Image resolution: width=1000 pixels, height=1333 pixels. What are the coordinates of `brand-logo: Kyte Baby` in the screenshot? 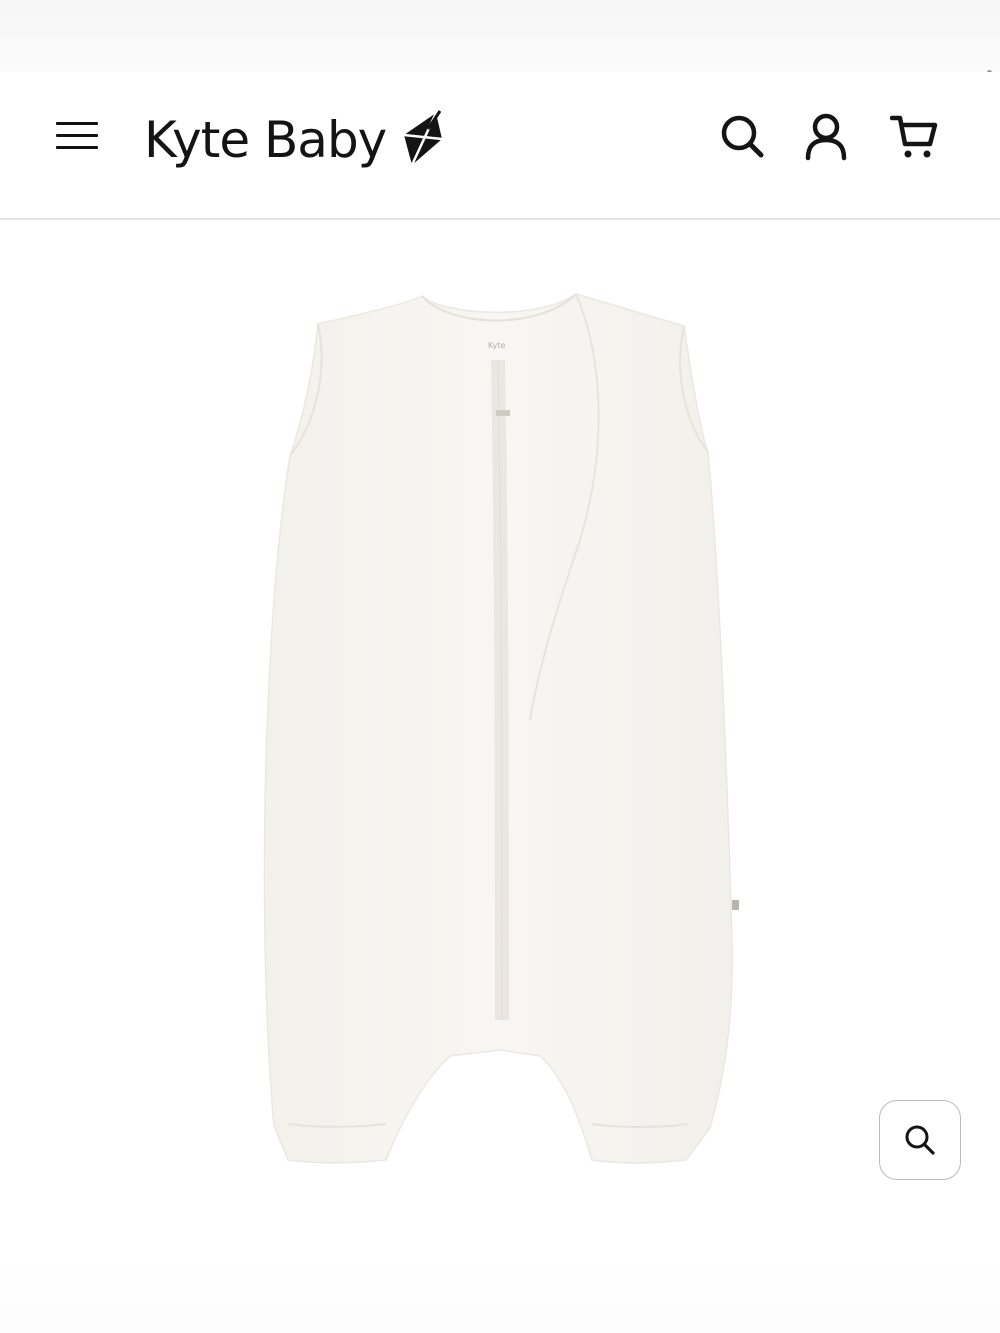 It's located at (295, 140).